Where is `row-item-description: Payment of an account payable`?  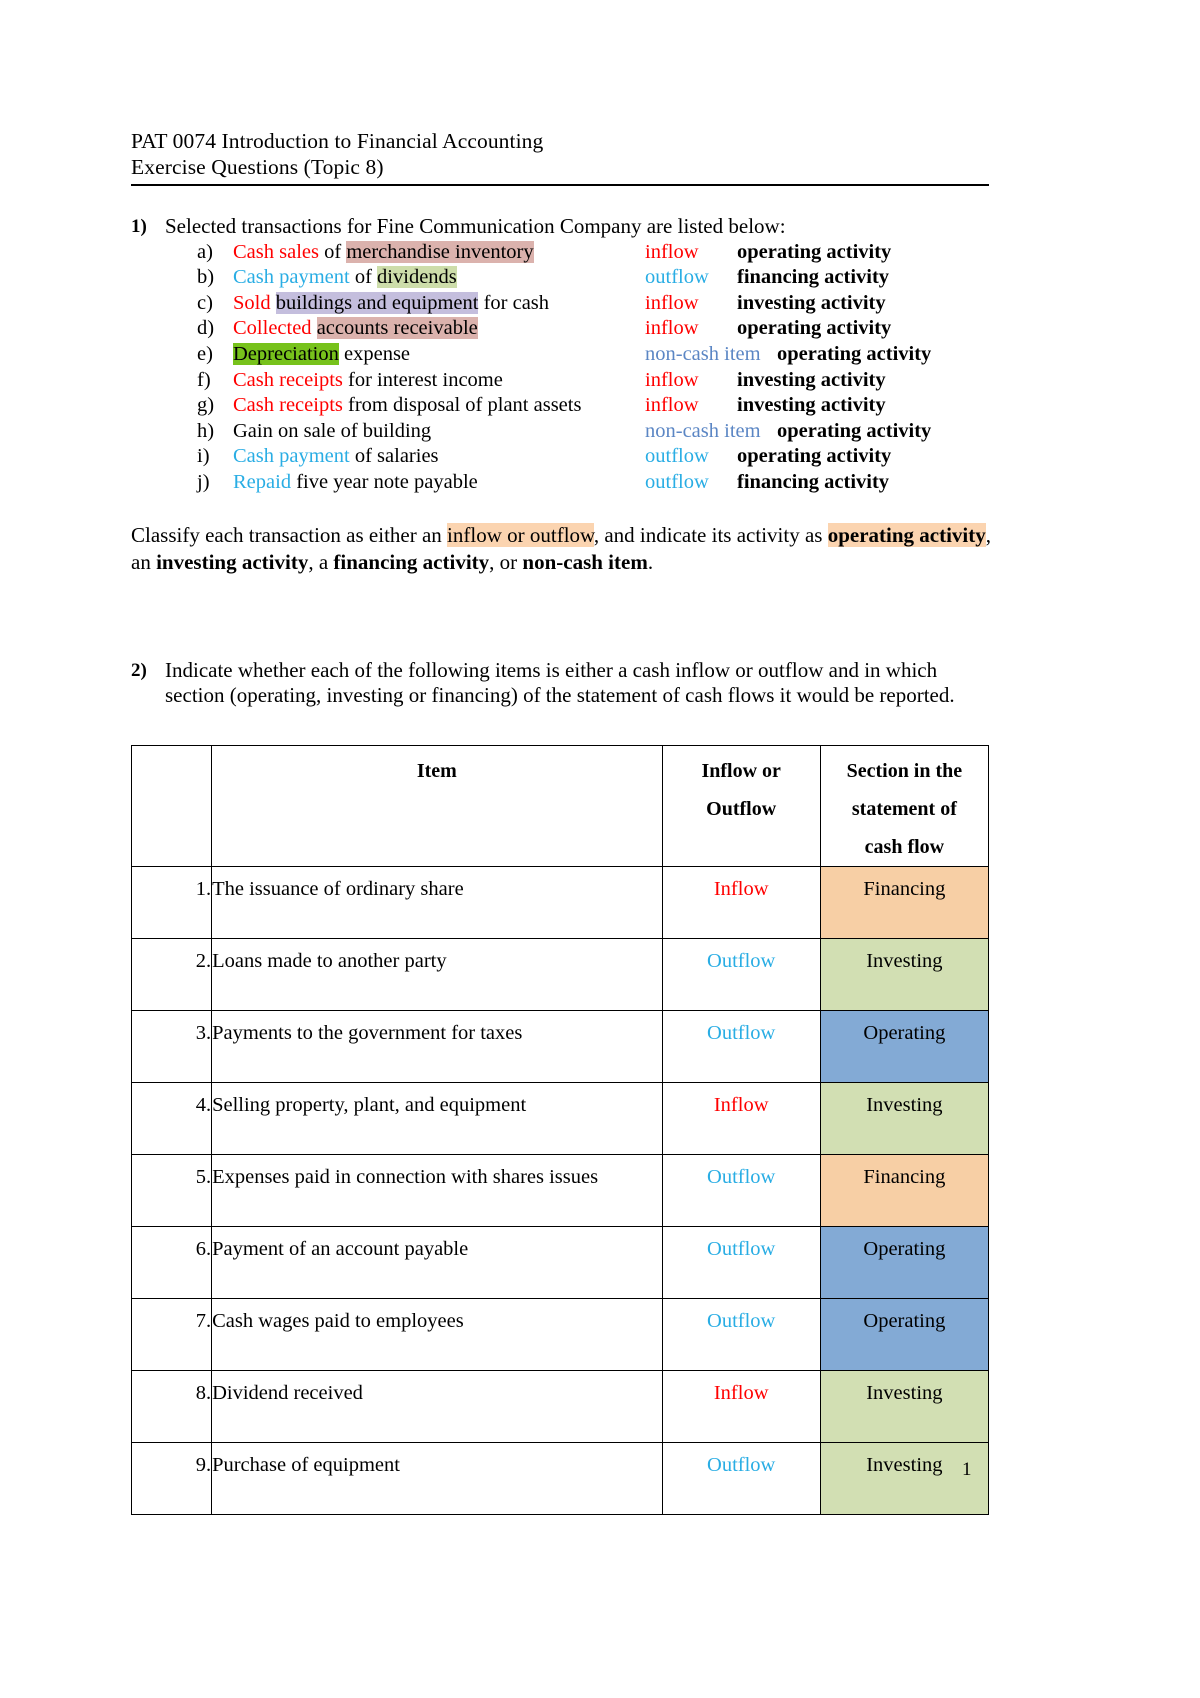 row-item-description: Payment of an account payable is located at coordinates (437, 1262).